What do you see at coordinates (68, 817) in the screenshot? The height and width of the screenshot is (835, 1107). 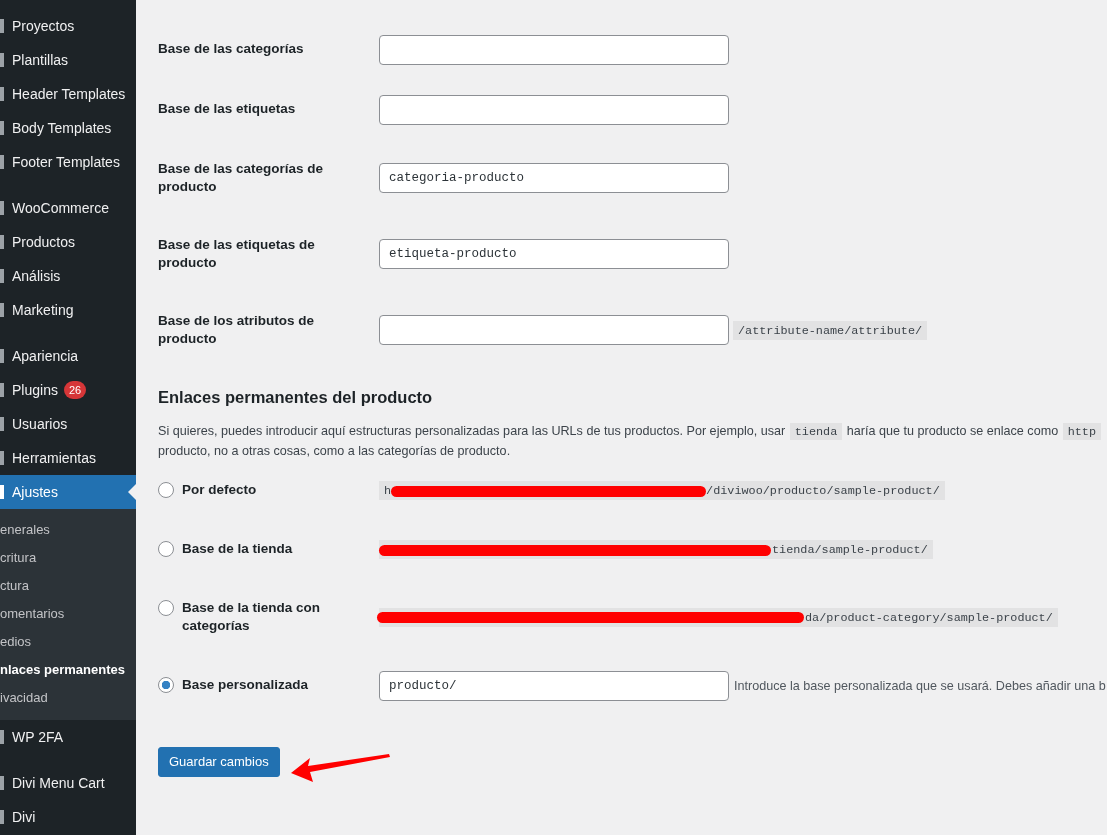 I see `sidebar-item: Divi` at bounding box center [68, 817].